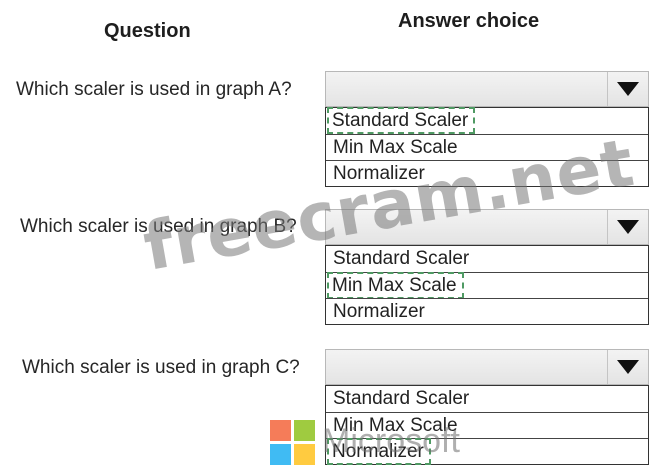 The image size is (654, 473). I want to click on question-header: Question, so click(147, 31).